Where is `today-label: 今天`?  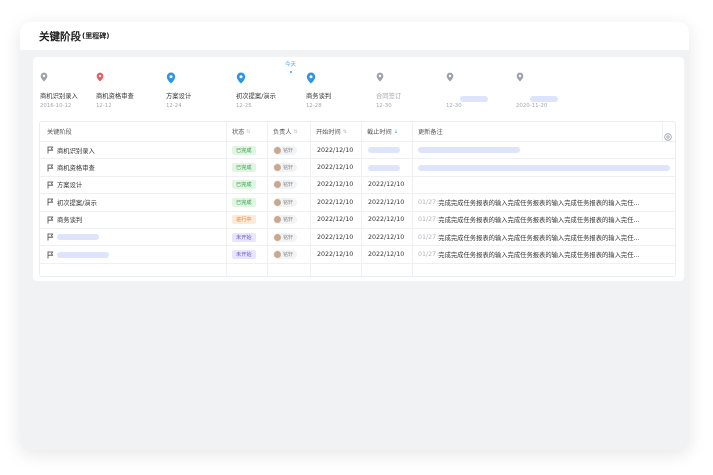 today-label: 今天 is located at coordinates (291, 65).